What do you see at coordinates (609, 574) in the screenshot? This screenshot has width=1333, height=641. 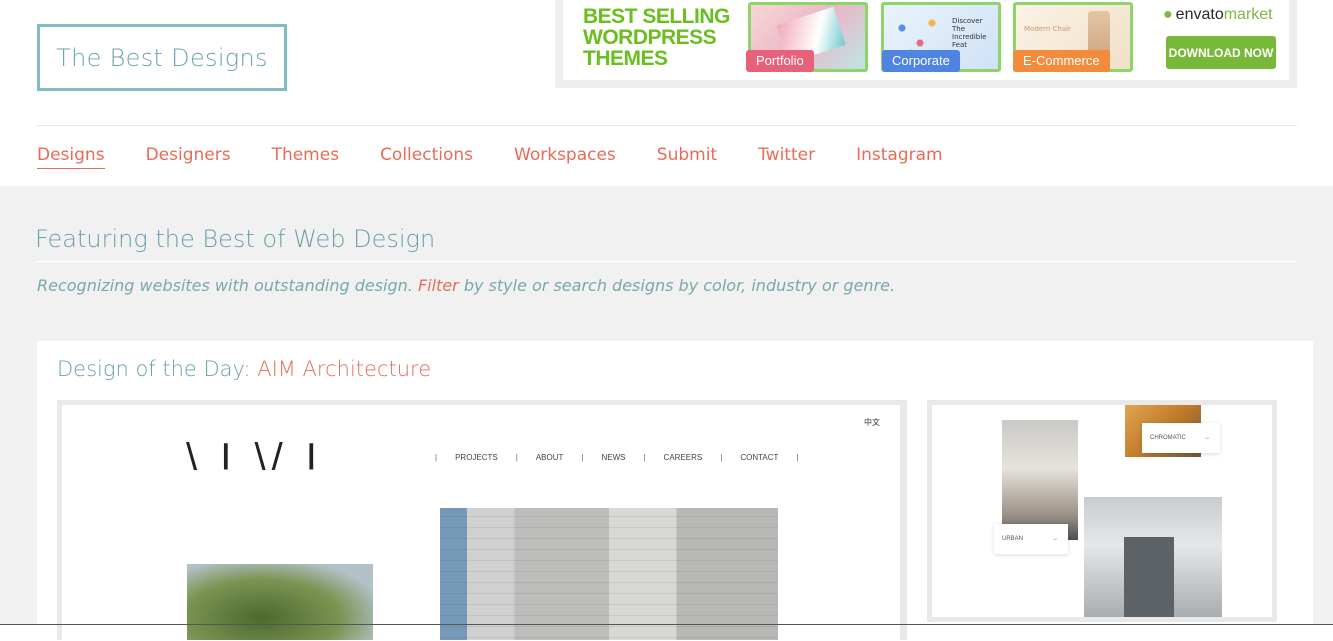 I see `building-photo` at bounding box center [609, 574].